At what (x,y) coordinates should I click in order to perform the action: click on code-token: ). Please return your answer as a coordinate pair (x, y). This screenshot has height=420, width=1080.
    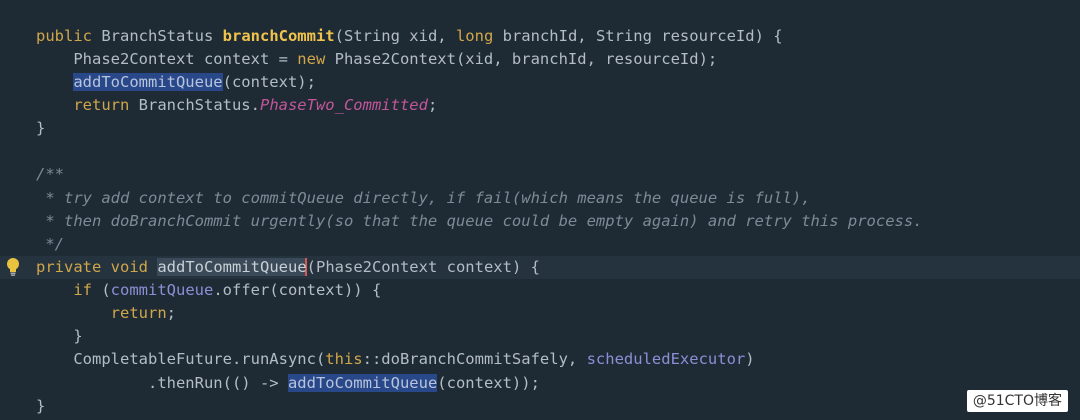
    Looking at the image, I should click on (750, 359).